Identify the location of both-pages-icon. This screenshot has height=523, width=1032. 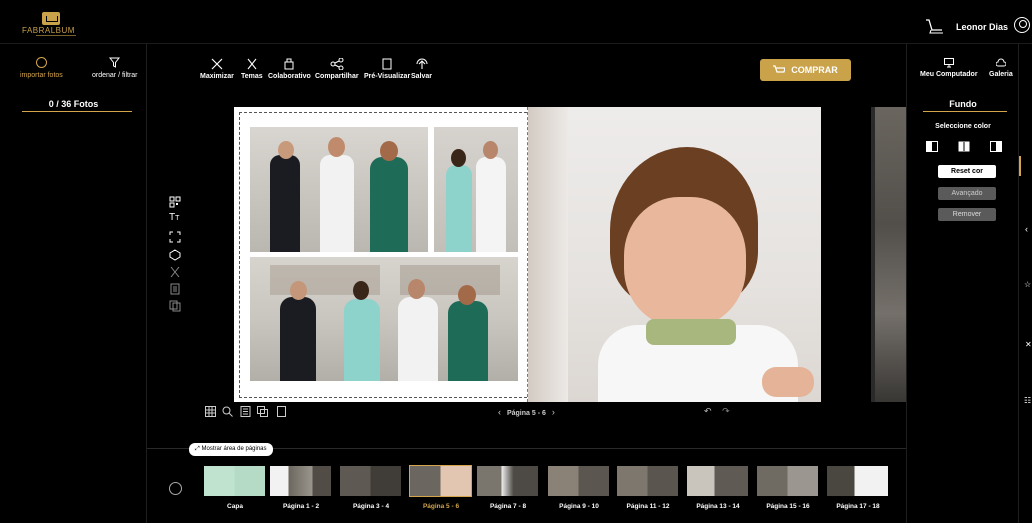
(964, 146).